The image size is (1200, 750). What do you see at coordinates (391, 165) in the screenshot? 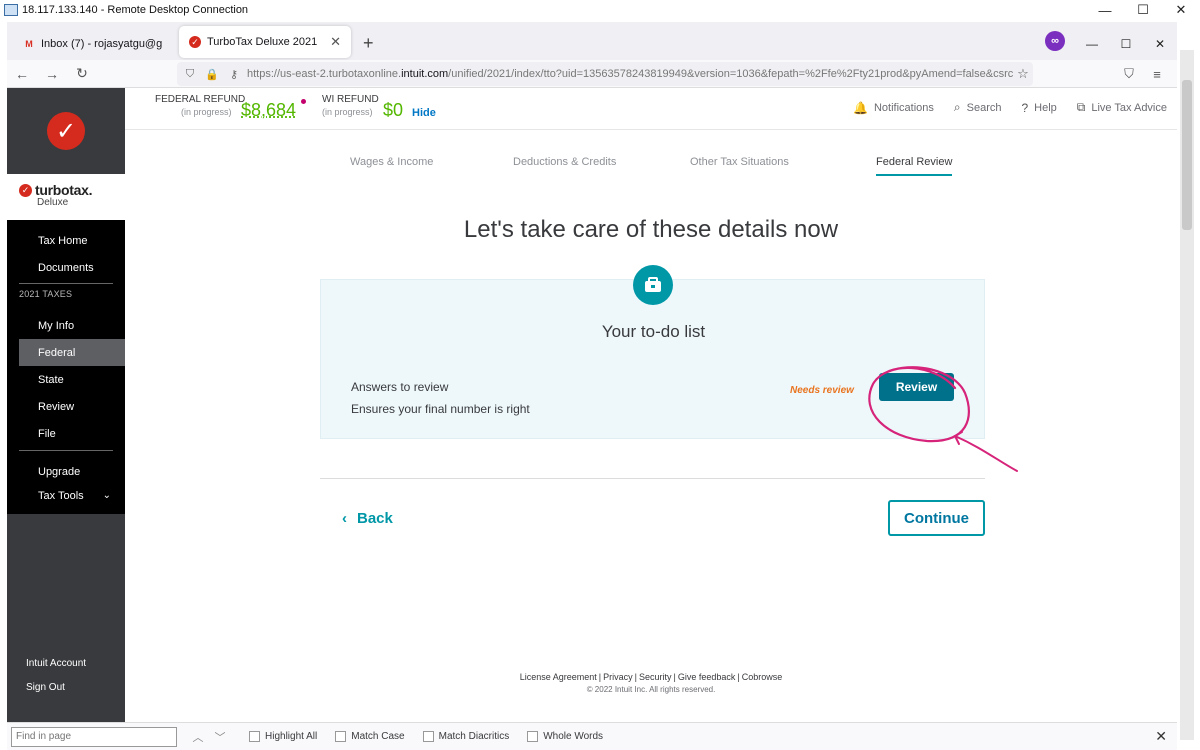
I see `tab-wages-income: Wages & Income` at bounding box center [391, 165].